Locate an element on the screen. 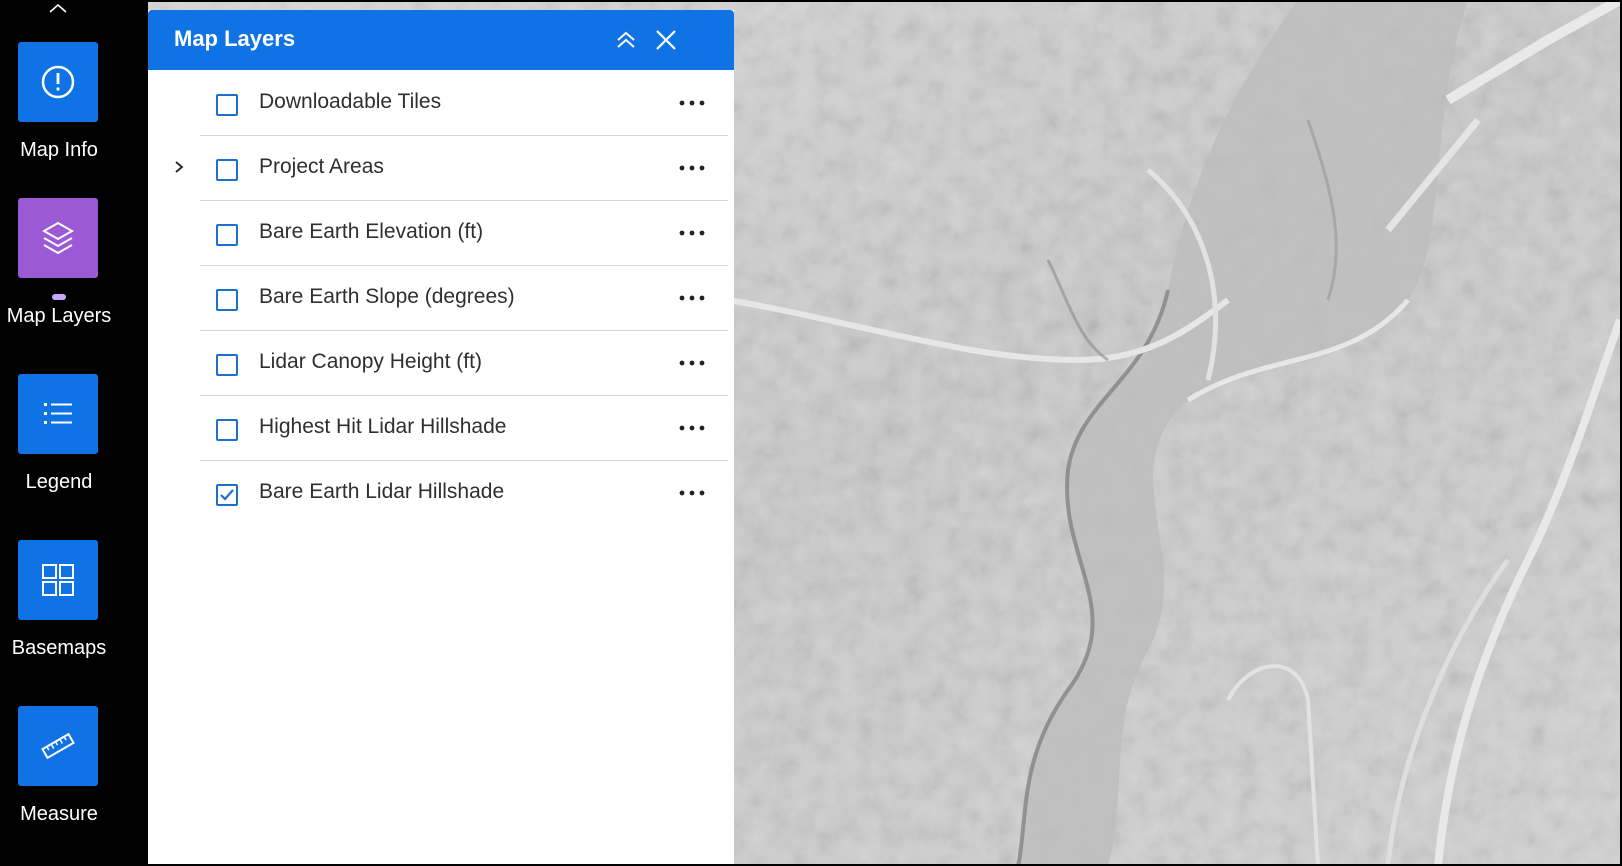 The width and height of the screenshot is (1622, 866). layer-label: Bare Earth Lidar Hillshade is located at coordinates (382, 491).